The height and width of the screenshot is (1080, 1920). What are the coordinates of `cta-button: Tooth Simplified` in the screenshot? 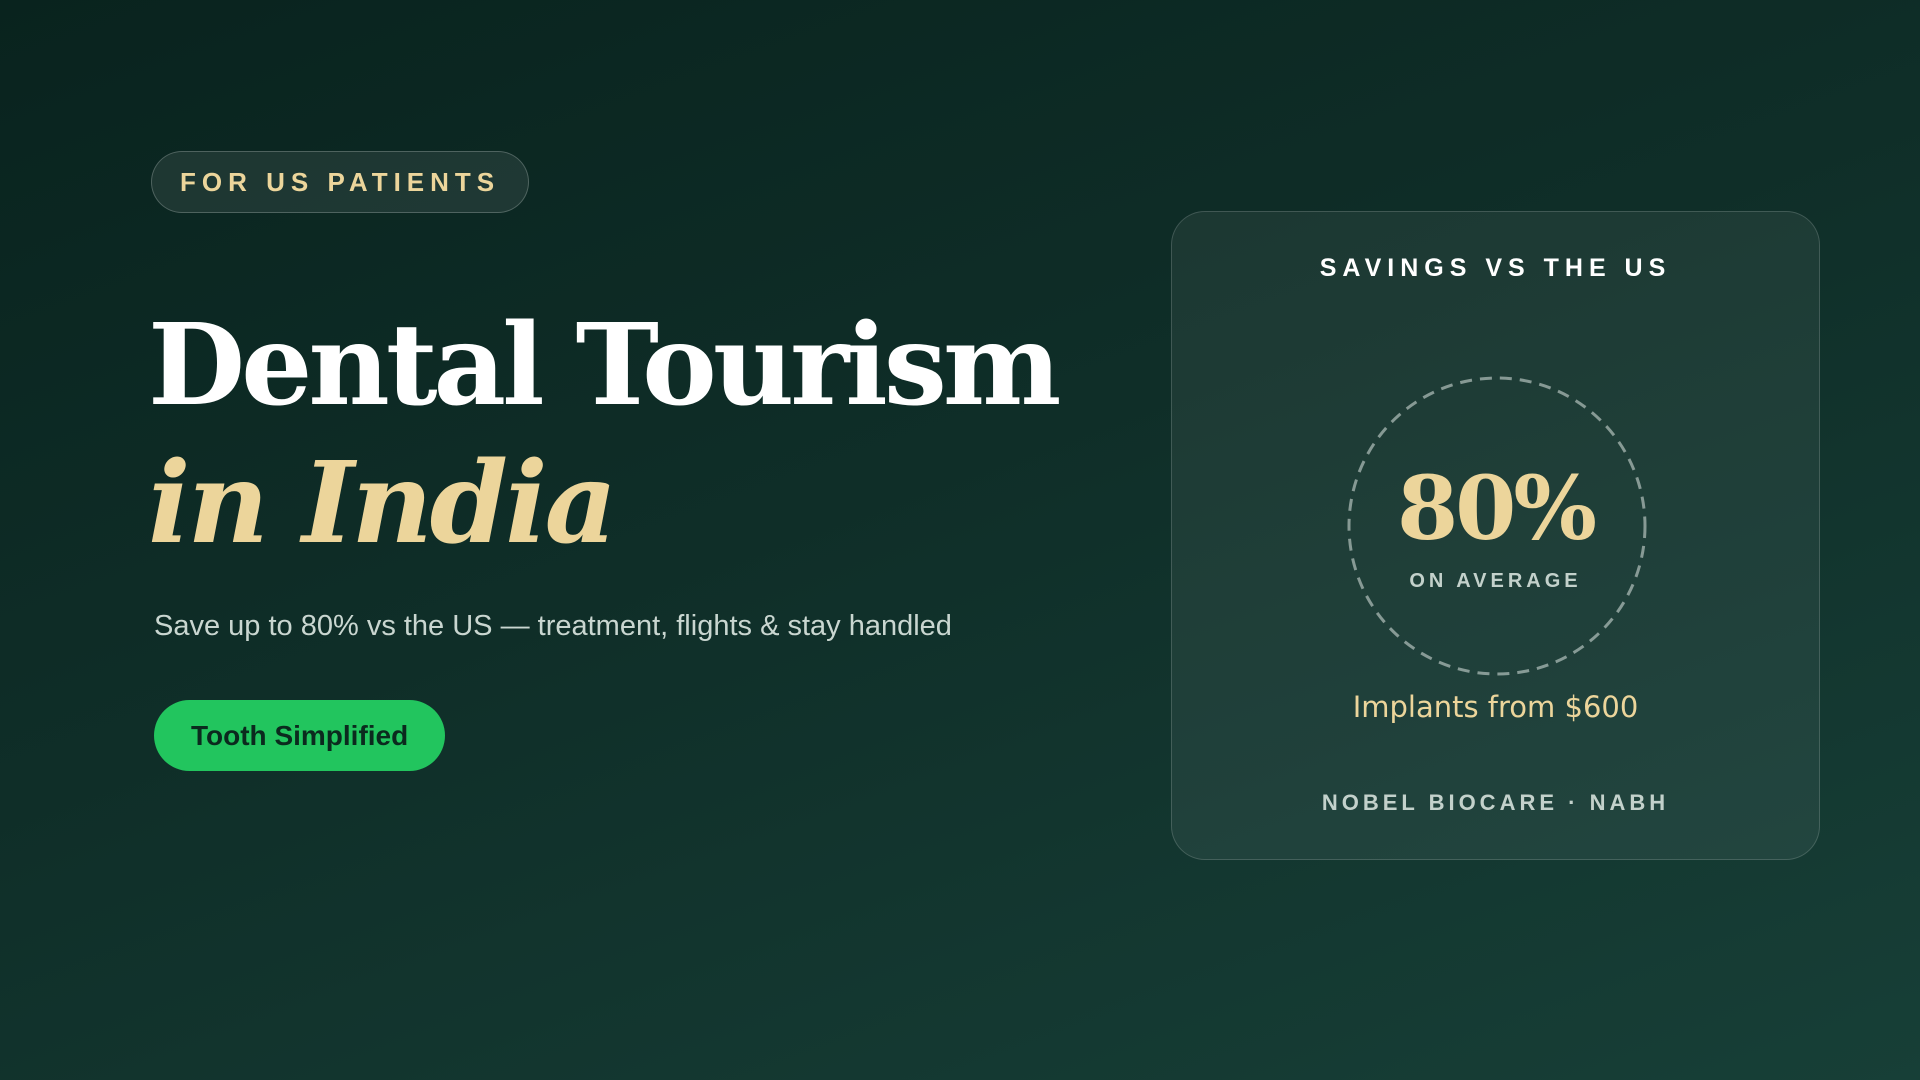 It's located at (300, 735).